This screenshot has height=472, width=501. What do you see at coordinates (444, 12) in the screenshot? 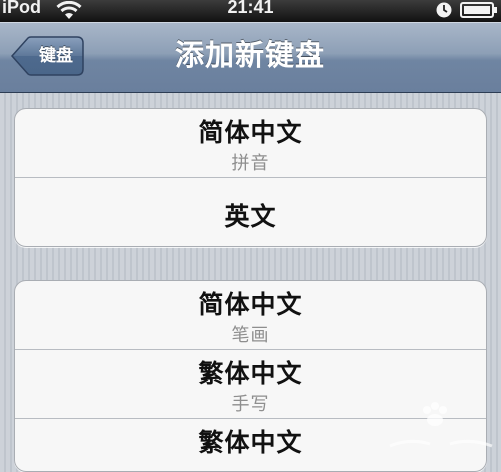
I see `clock-icon` at bounding box center [444, 12].